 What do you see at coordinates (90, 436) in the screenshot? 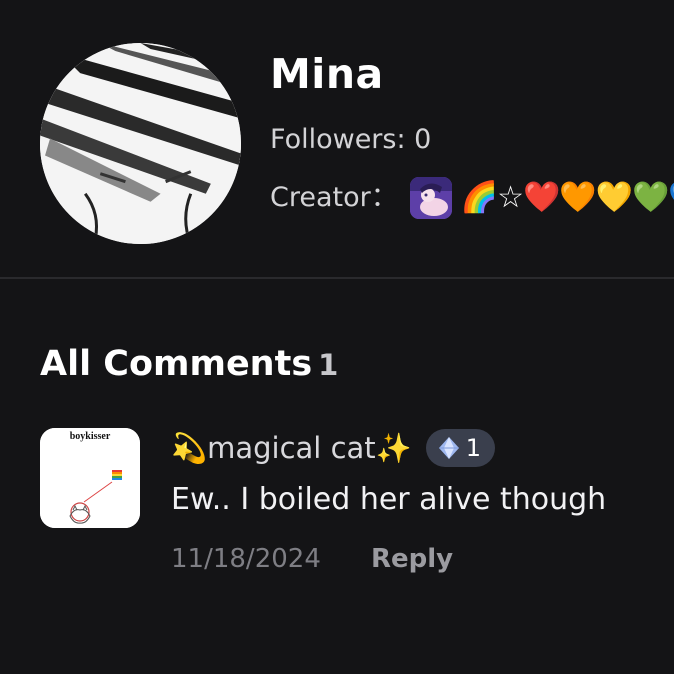
I see `commenter-avatar-caption: boykisser` at bounding box center [90, 436].